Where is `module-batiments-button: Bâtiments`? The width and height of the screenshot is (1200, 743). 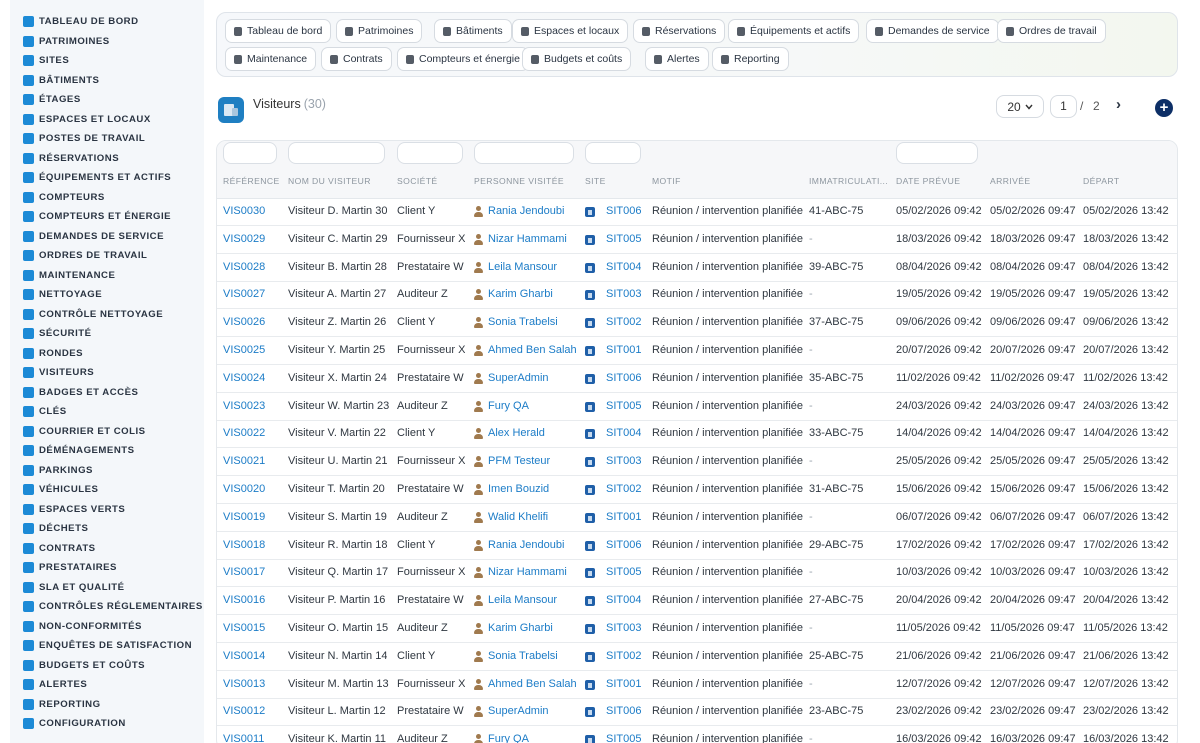
module-batiments-button: Bâtiments is located at coordinates (473, 31).